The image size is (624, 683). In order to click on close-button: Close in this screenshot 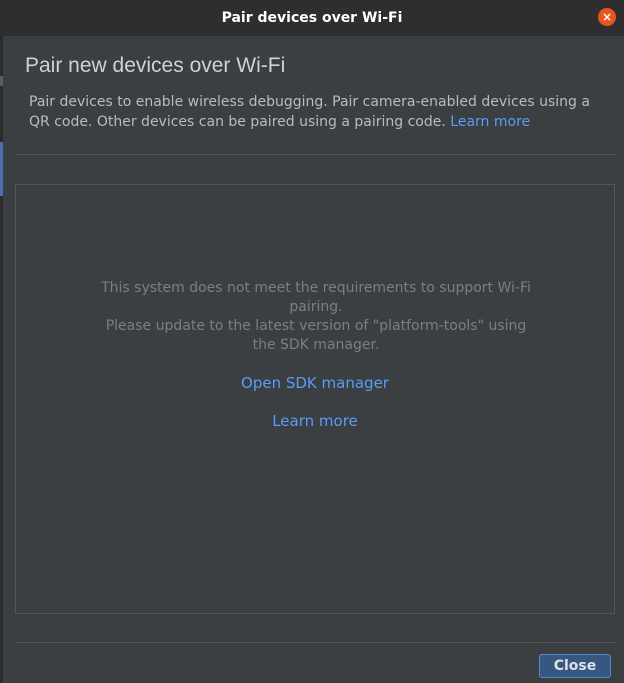, I will do `click(575, 666)`.